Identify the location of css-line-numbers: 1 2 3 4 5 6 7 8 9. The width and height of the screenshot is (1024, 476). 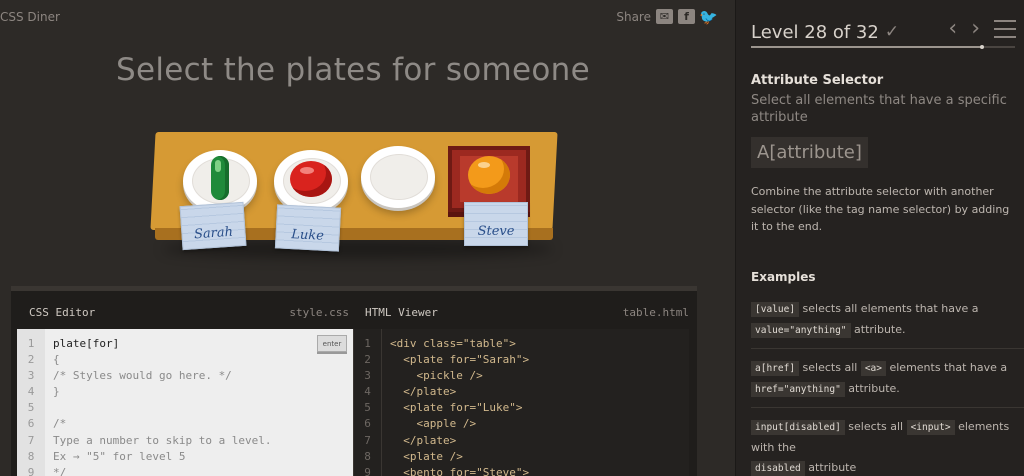
(31, 402).